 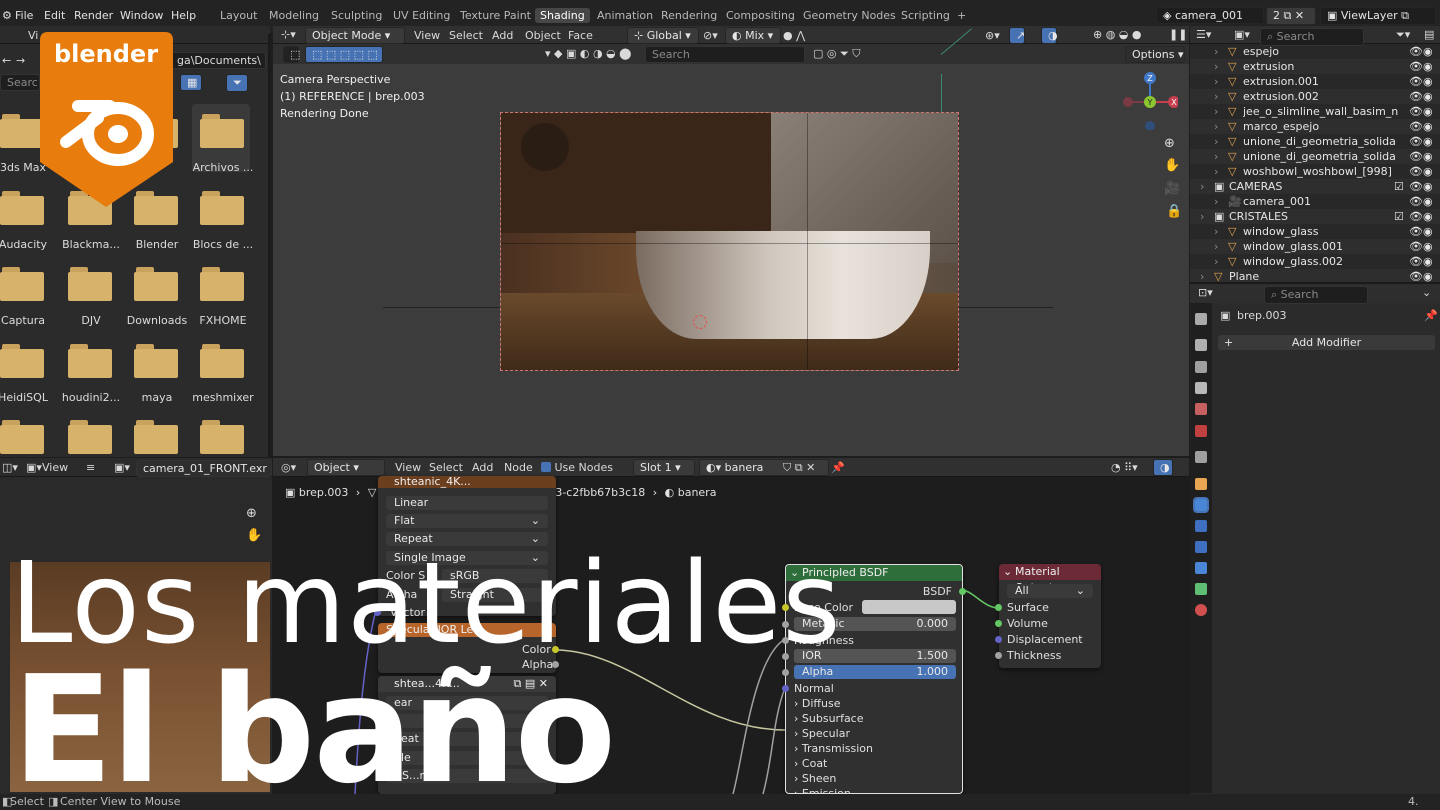 What do you see at coordinates (1128, 102) in the screenshot?
I see `gizmo-neg-x-axis` at bounding box center [1128, 102].